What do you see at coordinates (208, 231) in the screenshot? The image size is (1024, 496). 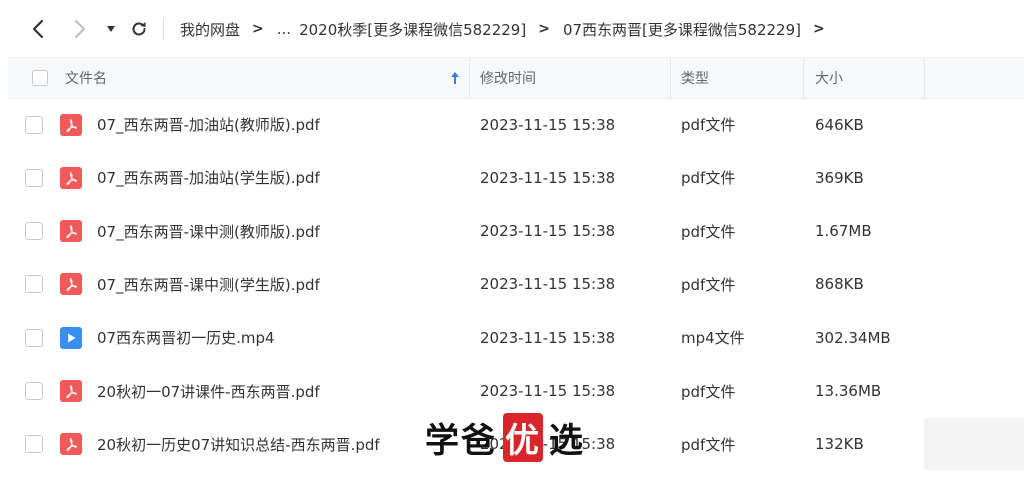 I see `file-name: 07_西东两晋-课中测(教师版).pdf` at bounding box center [208, 231].